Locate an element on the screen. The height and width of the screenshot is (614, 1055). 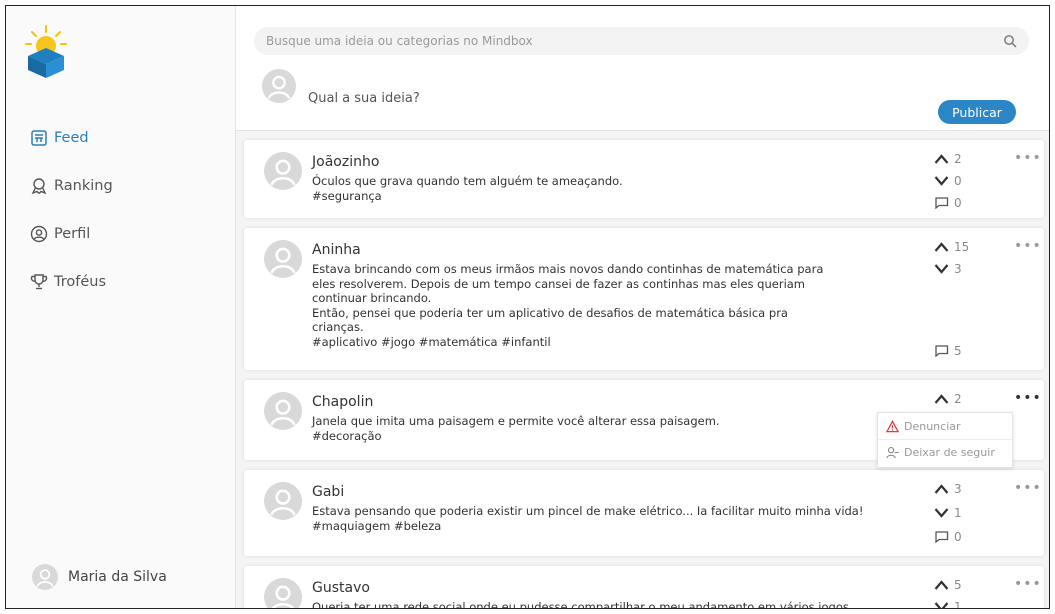
post-author: Gabi is located at coordinates (328, 492).